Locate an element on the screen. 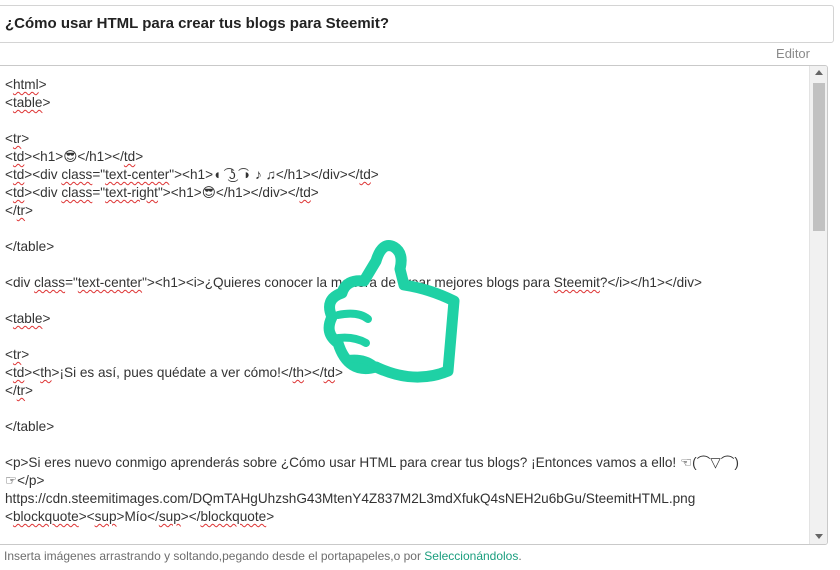 The image size is (840, 570). code-line: </tr> is located at coordinates (405, 211).